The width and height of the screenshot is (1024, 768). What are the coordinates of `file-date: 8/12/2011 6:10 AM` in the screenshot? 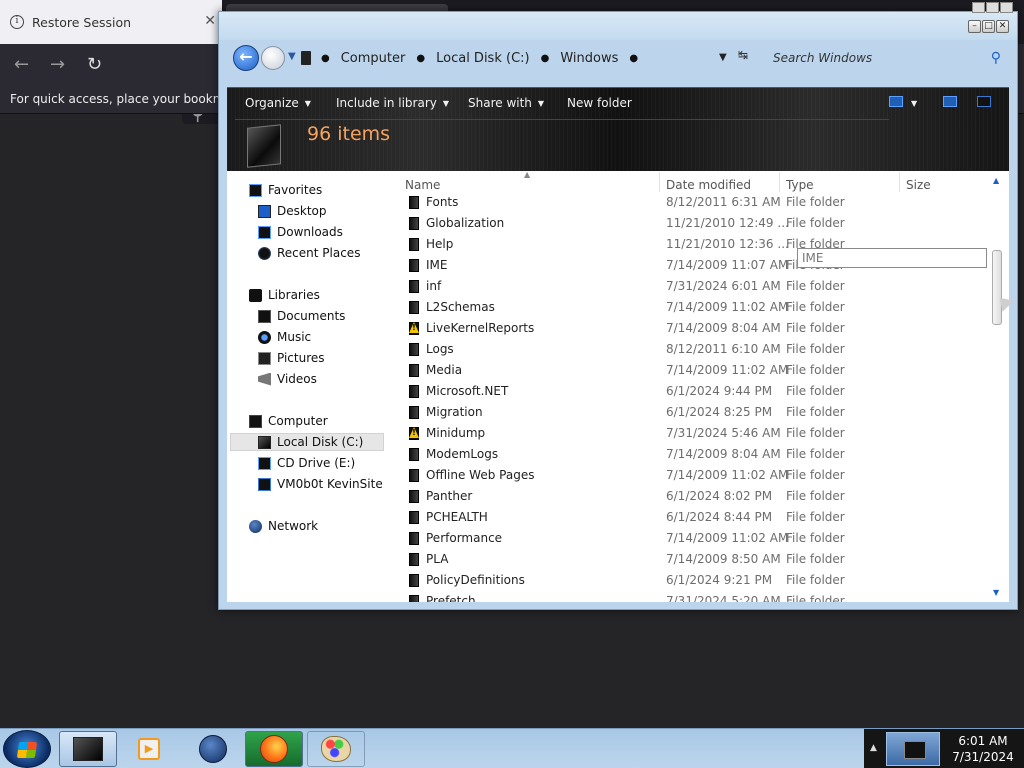 It's located at (723, 349).